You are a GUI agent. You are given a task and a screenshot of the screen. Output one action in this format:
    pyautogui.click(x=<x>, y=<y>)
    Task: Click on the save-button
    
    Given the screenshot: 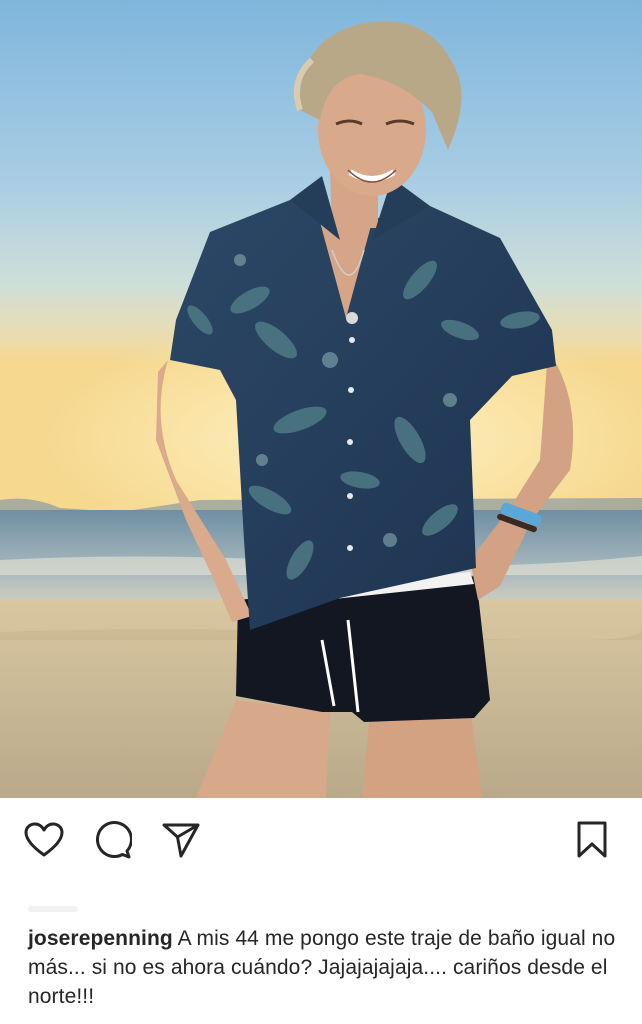 What is the action you would take?
    pyautogui.click(x=592, y=840)
    